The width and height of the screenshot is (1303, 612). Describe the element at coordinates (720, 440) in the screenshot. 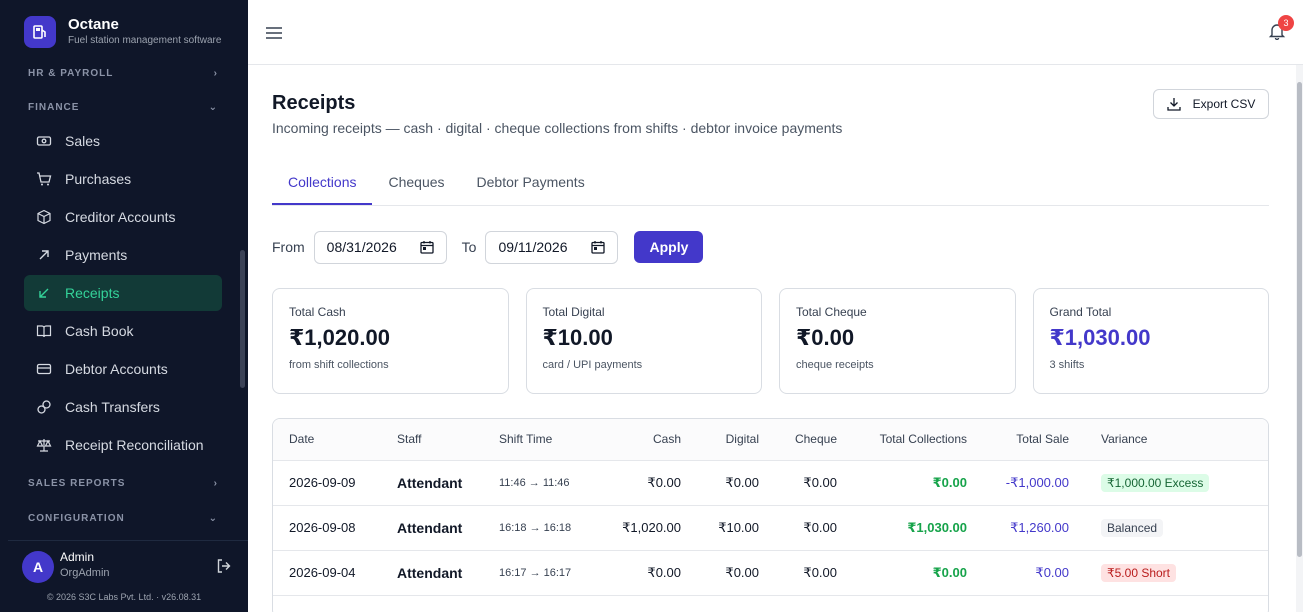

I see `column-header: Digital` at that location.